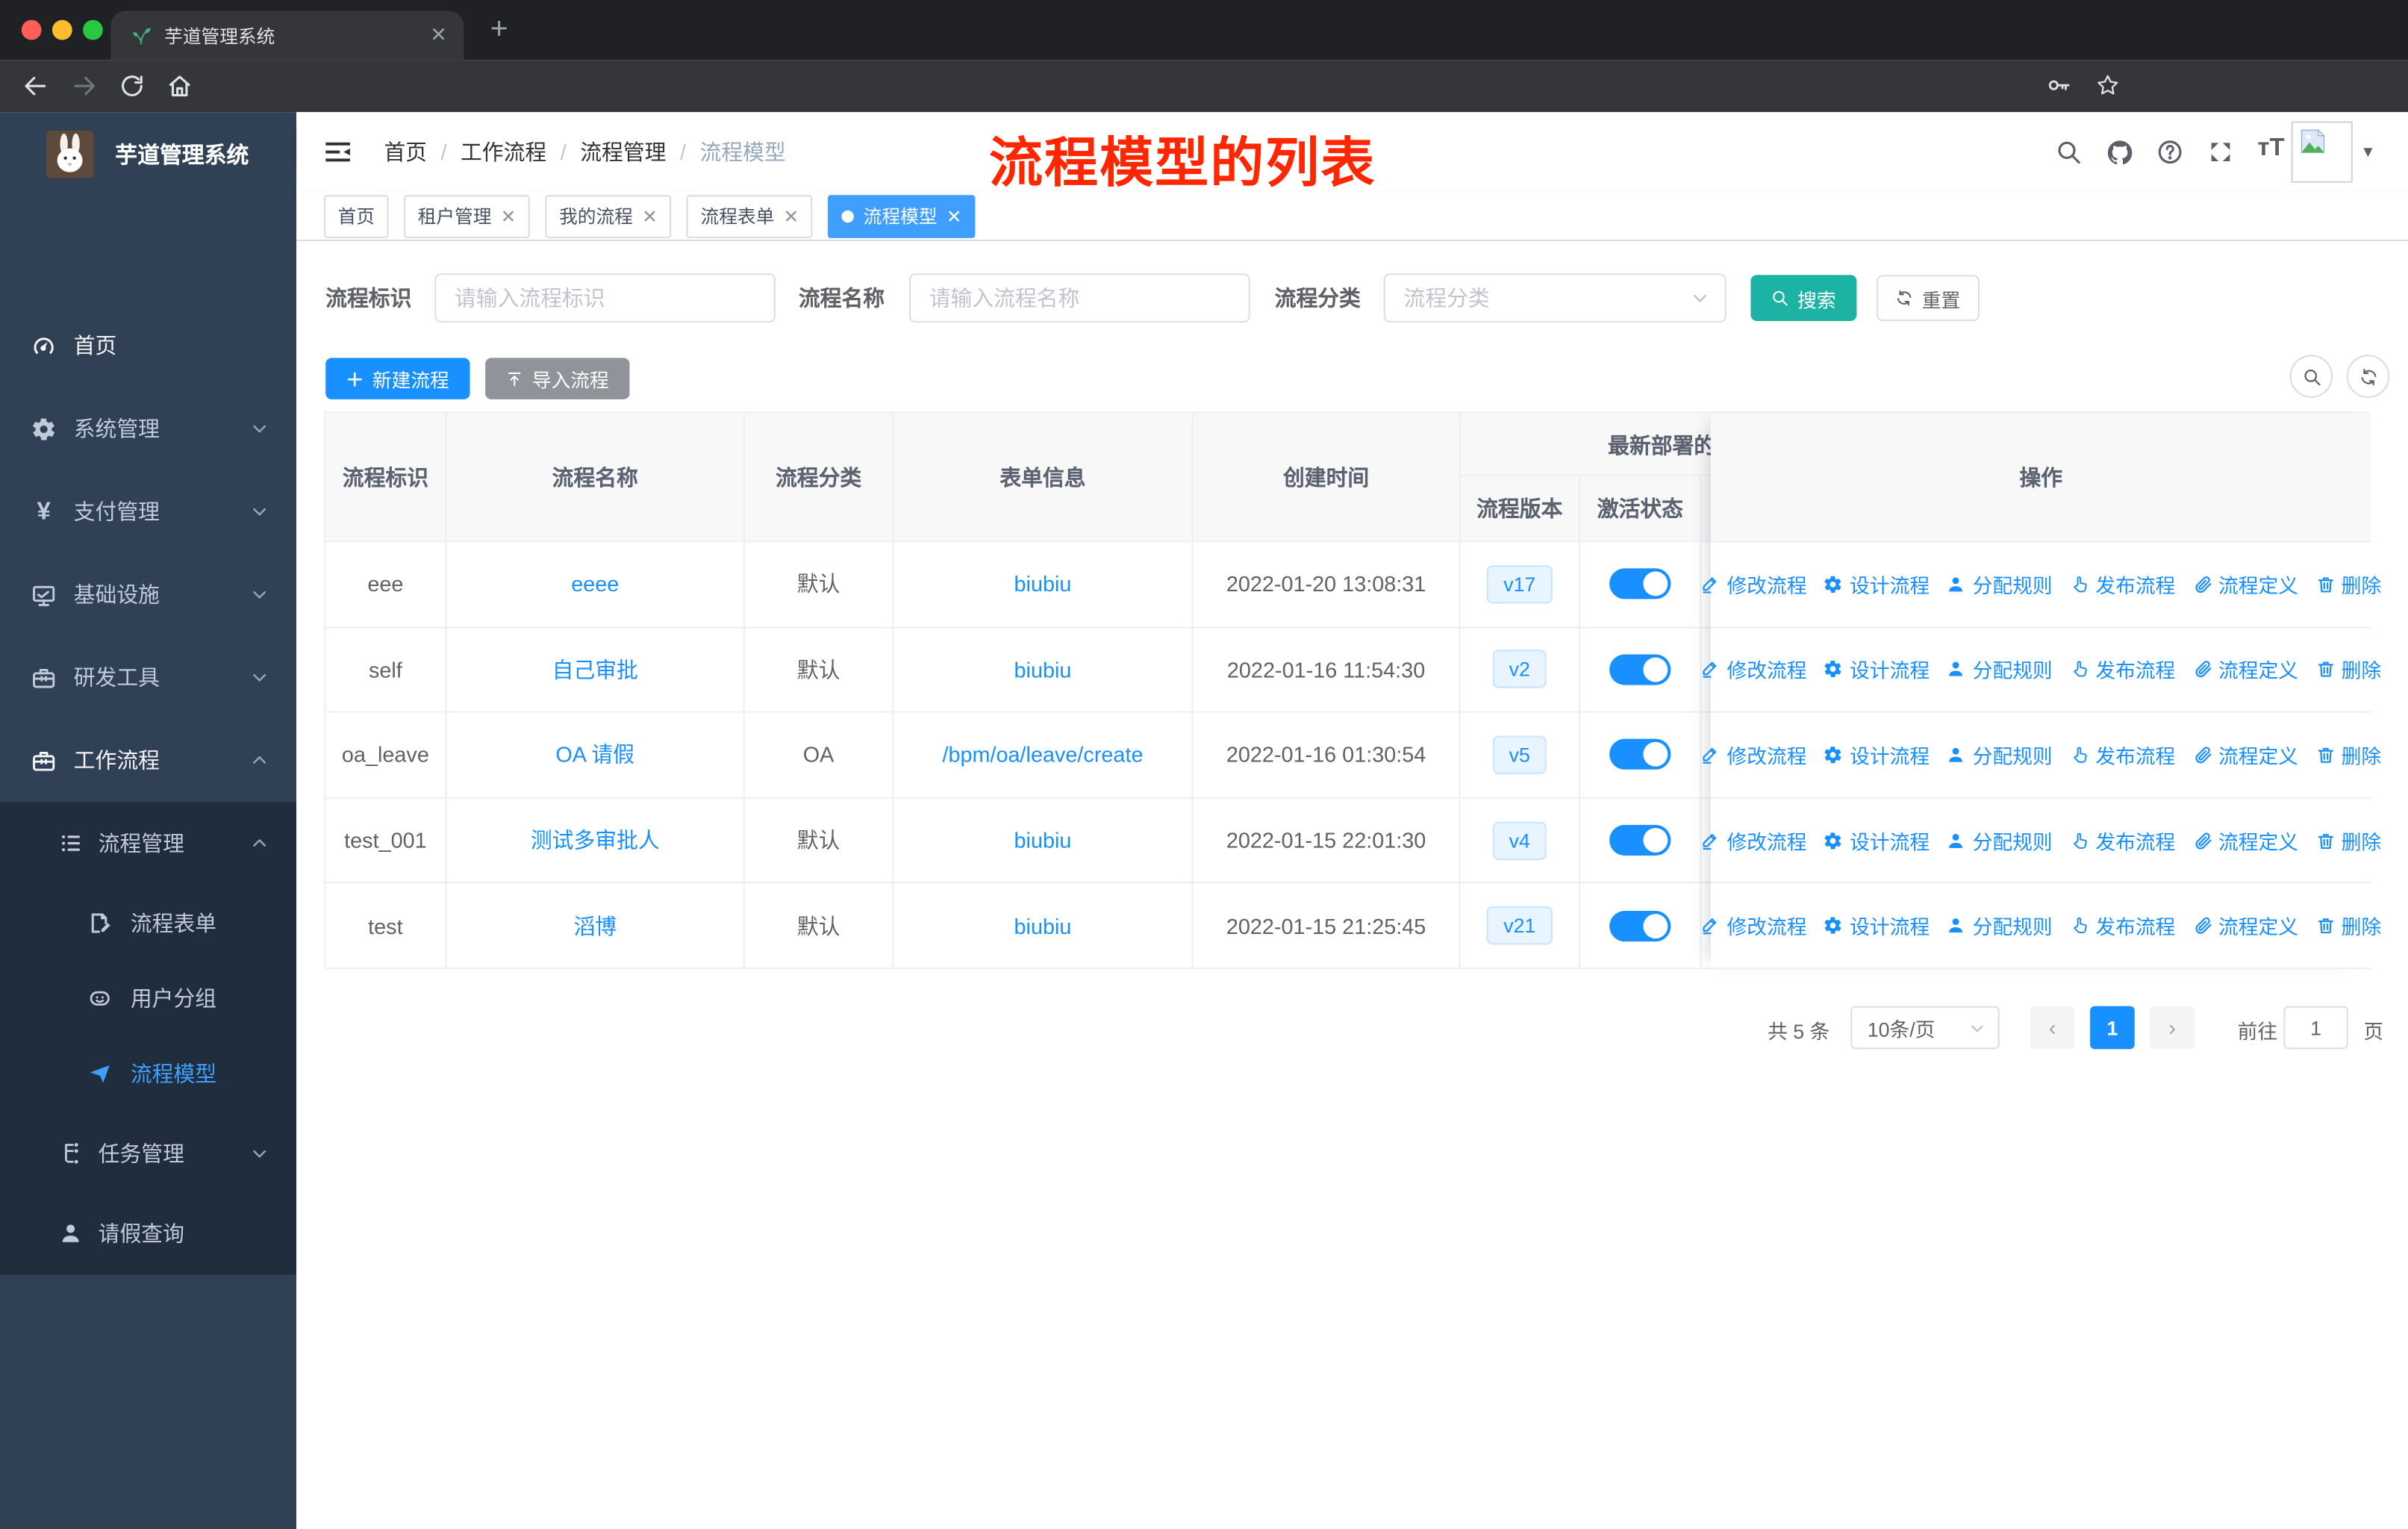  What do you see at coordinates (93, 30) in the screenshot?
I see `zoom-window-button` at bounding box center [93, 30].